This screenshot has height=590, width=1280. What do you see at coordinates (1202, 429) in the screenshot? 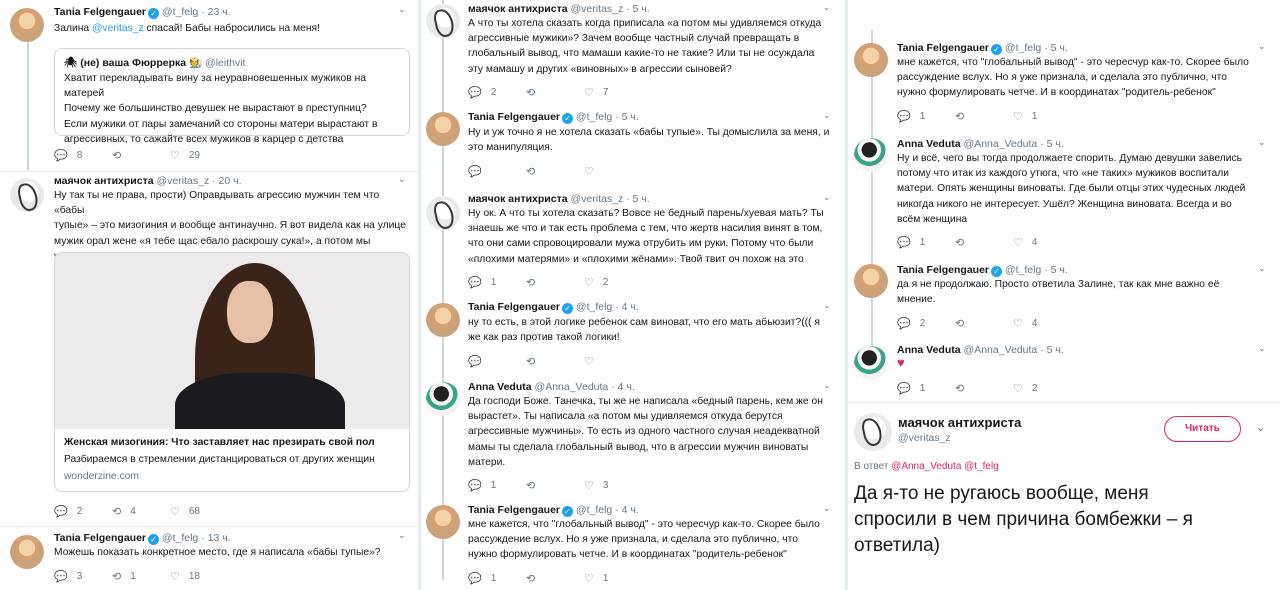
I see `follow-button: Читать` at bounding box center [1202, 429].